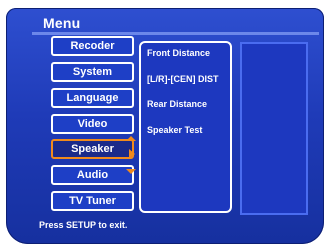 This screenshot has height=252, width=330. What do you see at coordinates (183, 79) in the screenshot?
I see `submenu-item-lr-cen-dist: [L/R]-[CEN] DIST` at bounding box center [183, 79].